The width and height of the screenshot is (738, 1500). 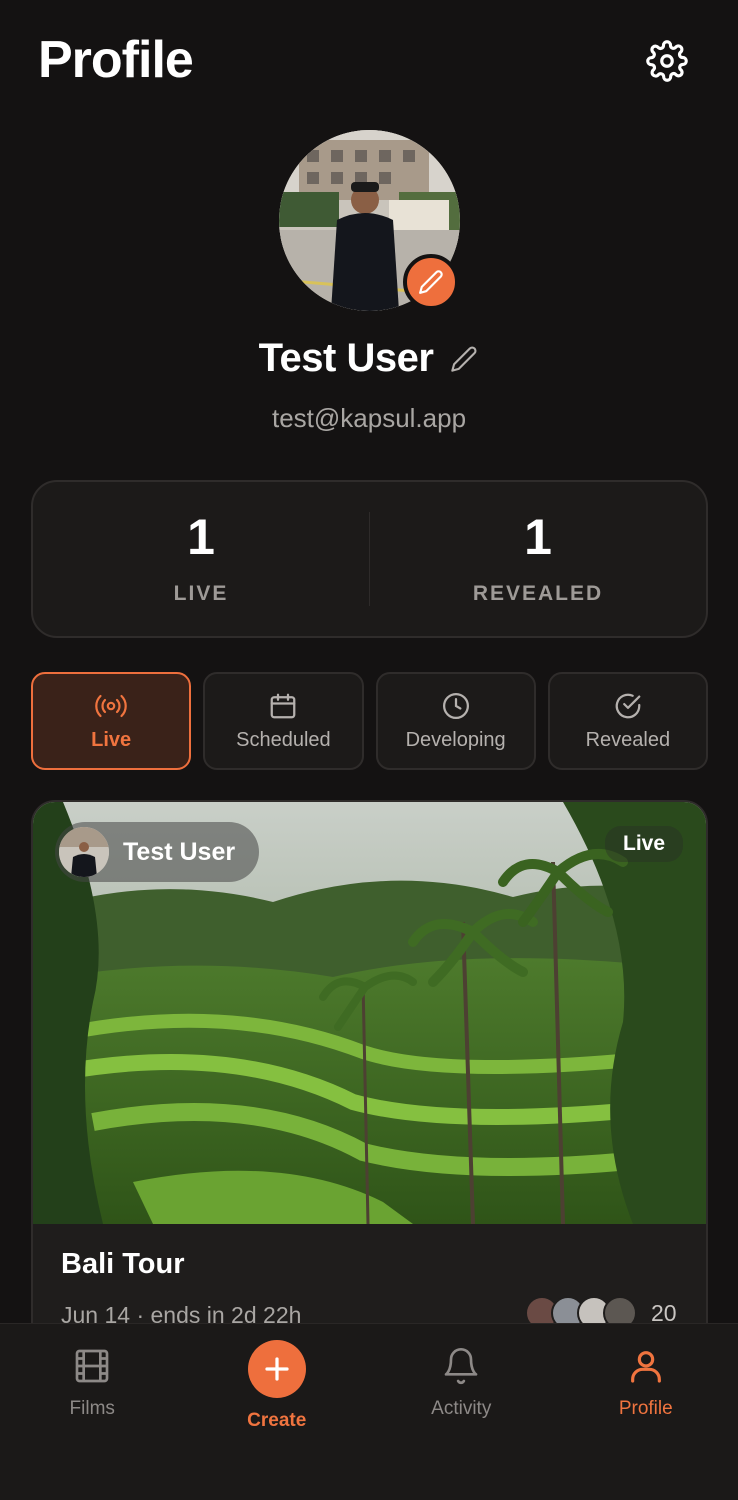 What do you see at coordinates (627, 721) in the screenshot?
I see `tab-revealed: Revealed` at bounding box center [627, 721].